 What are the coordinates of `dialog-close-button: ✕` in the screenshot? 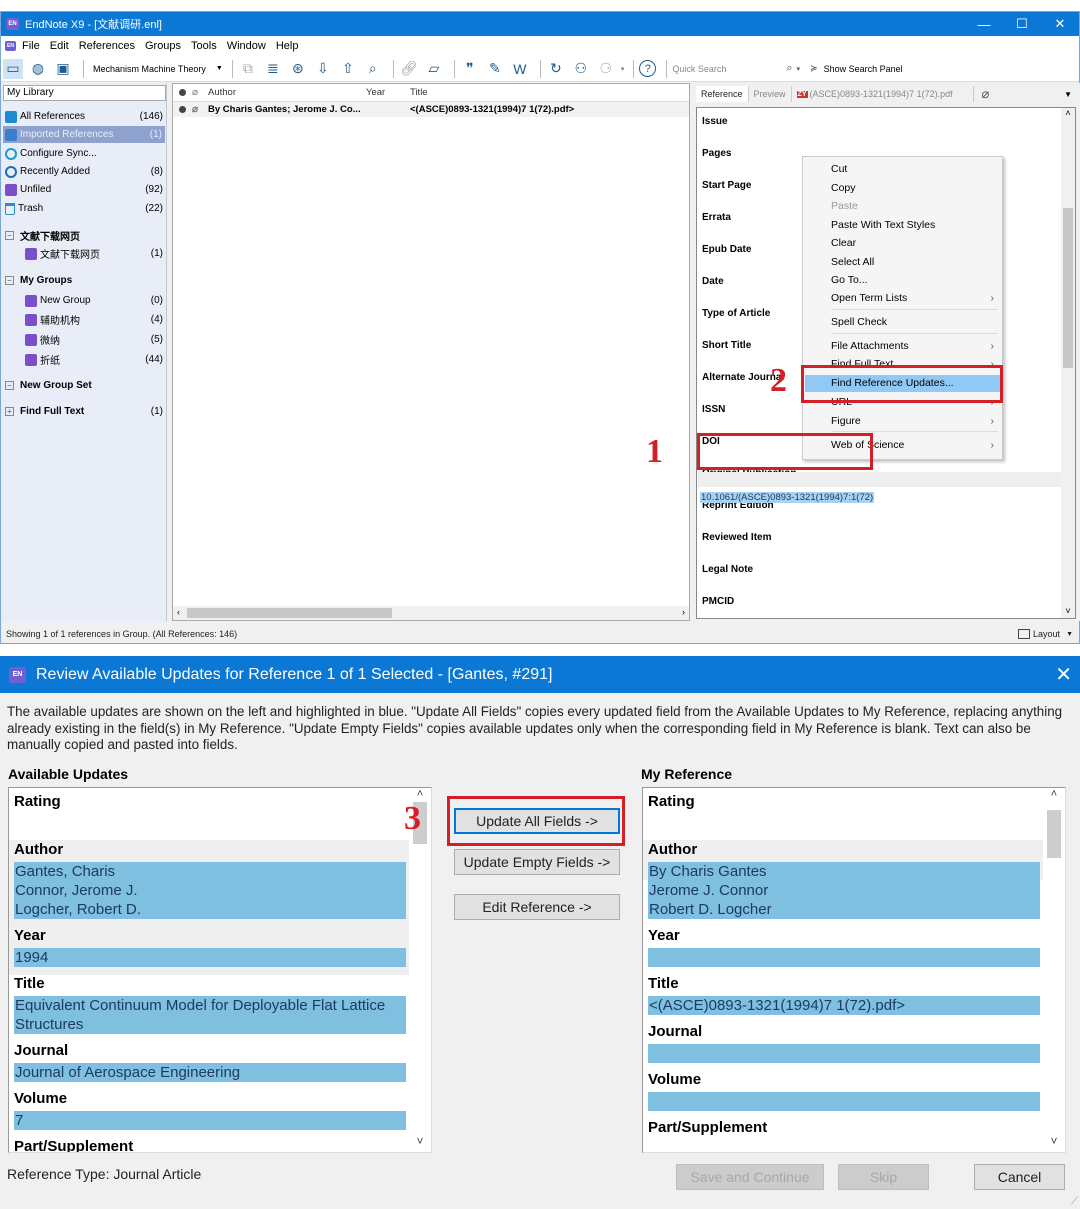 It's located at (1063, 674).